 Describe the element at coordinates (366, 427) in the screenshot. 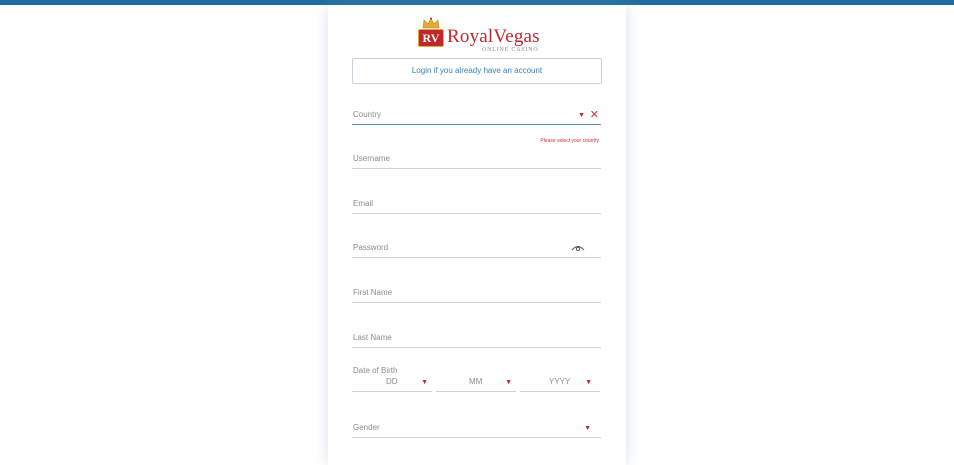

I see `gender-label: Gender` at that location.